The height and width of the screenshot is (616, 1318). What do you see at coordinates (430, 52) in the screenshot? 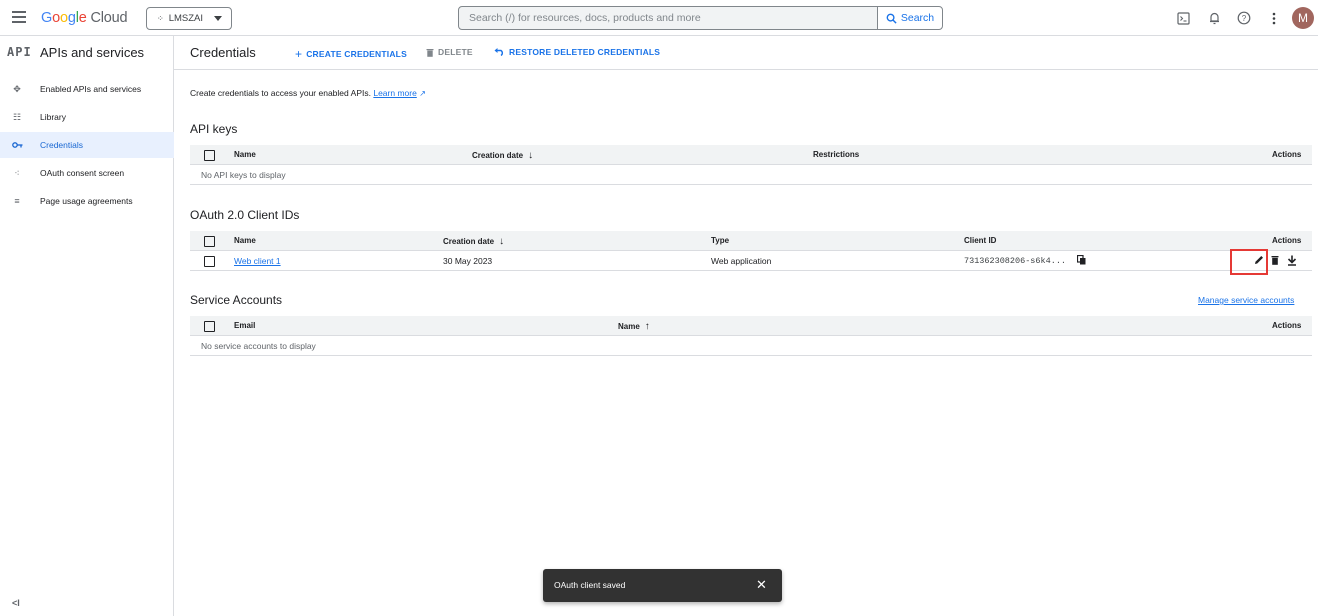
I see `trash-icon` at bounding box center [430, 52].